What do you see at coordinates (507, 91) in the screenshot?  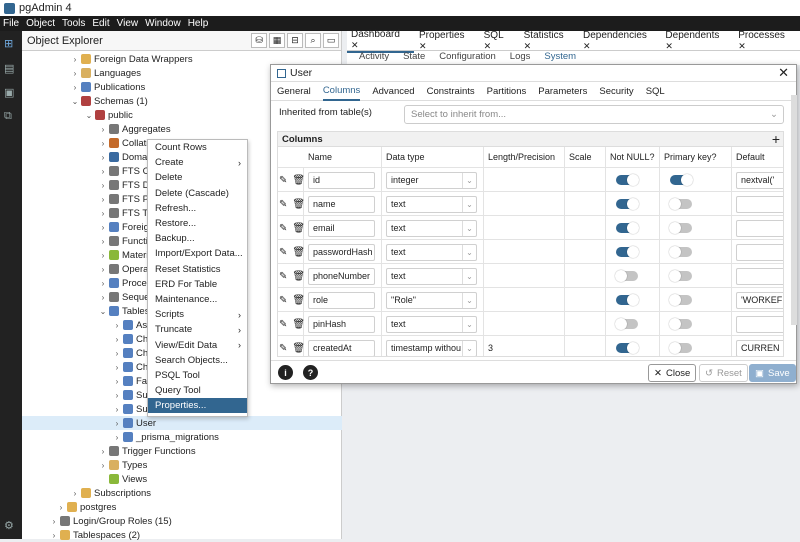 I see `dialog-tab-partitions: Partitions` at bounding box center [507, 91].